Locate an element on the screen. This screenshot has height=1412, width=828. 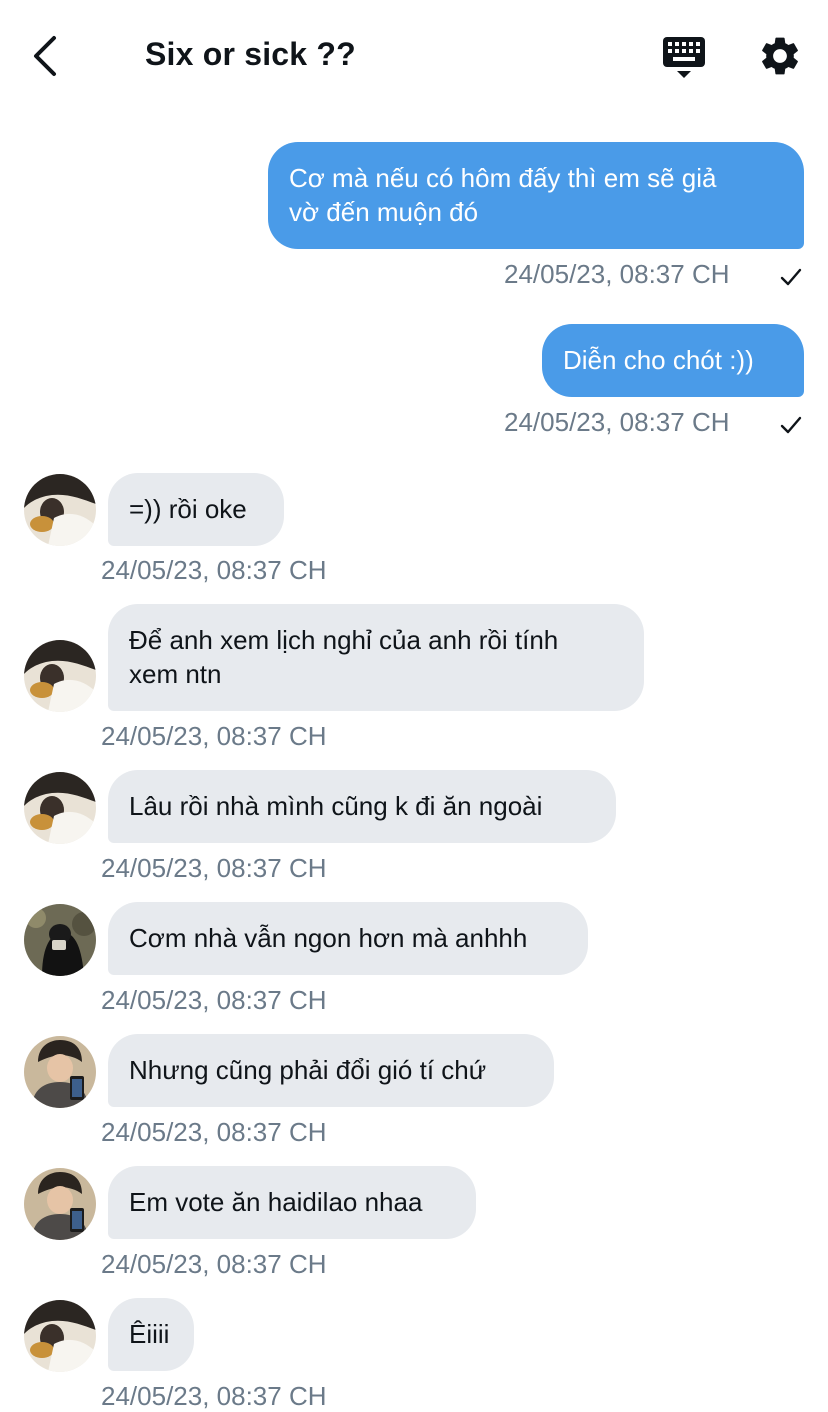
back-button is located at coordinates (46, 56).